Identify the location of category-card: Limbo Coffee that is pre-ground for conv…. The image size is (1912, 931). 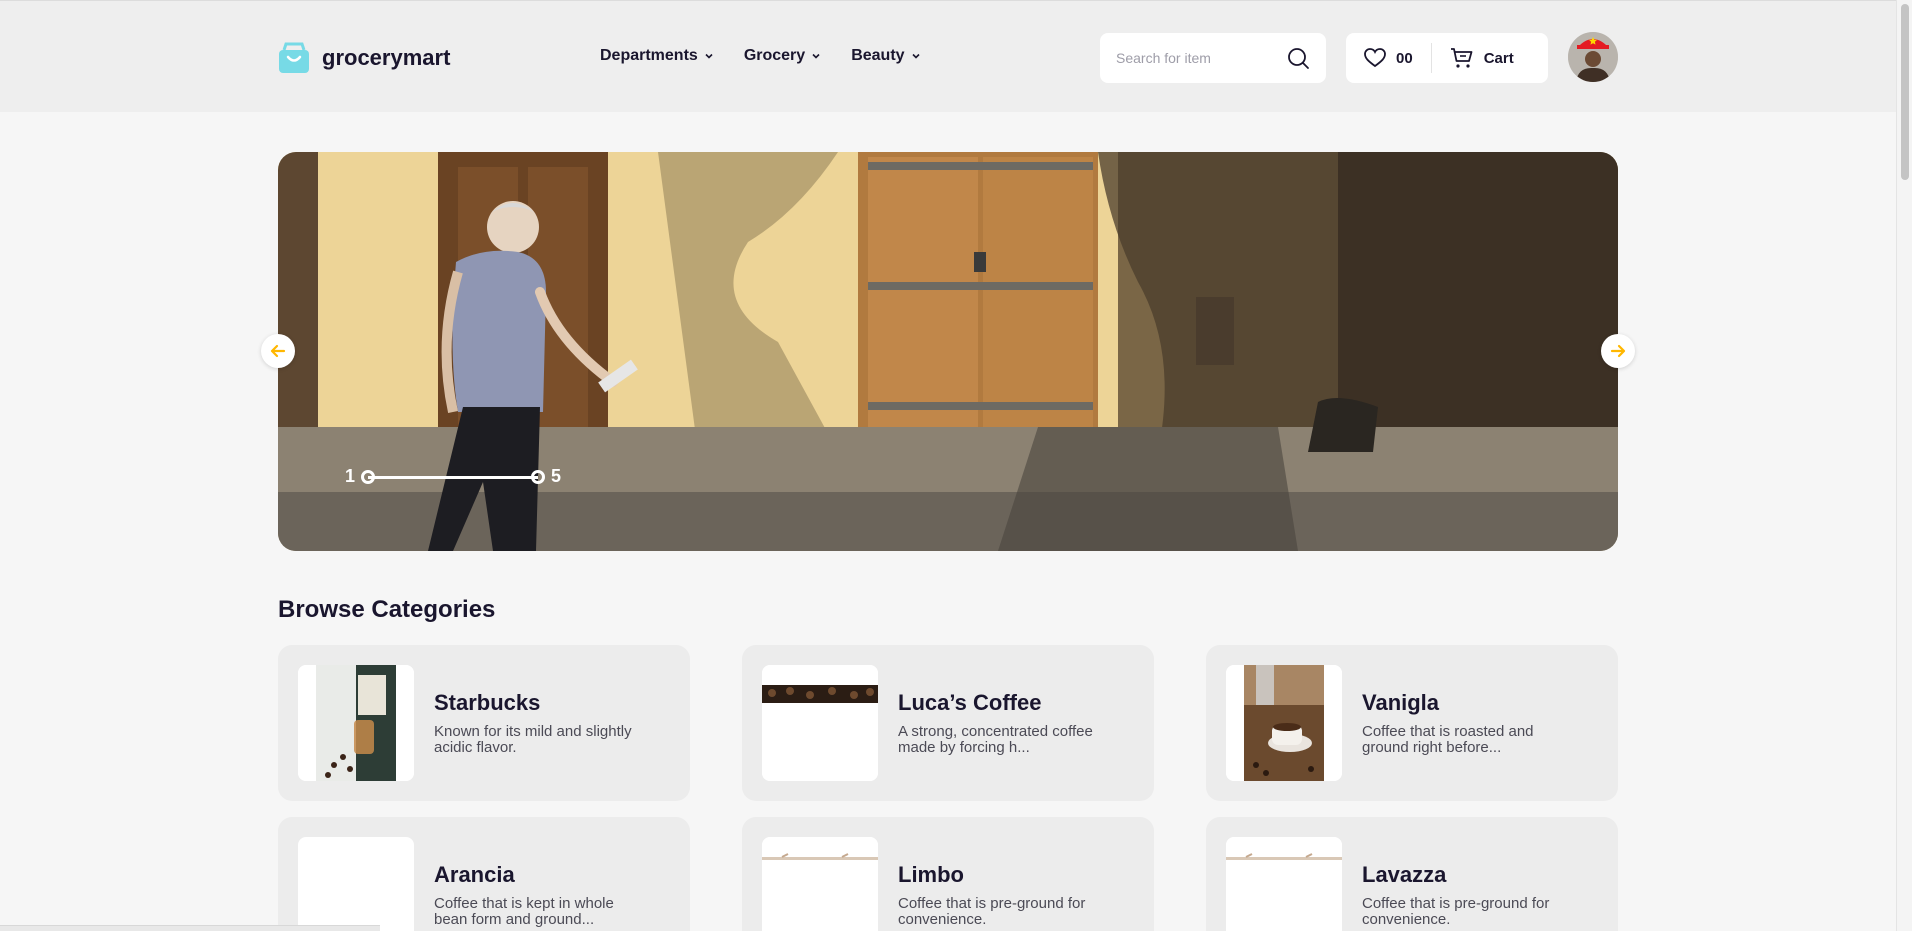
(948, 874).